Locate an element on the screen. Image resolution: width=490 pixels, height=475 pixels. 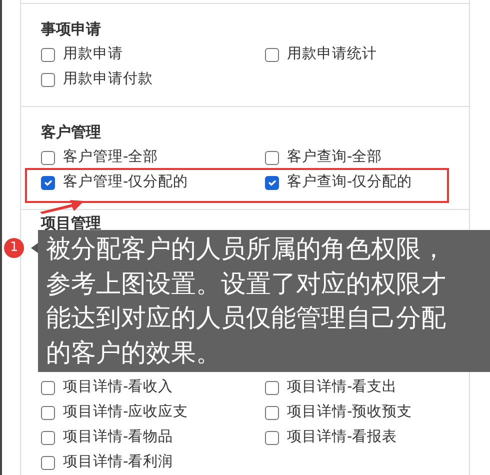
permission-option: 用款申请付款 is located at coordinates (97, 79).